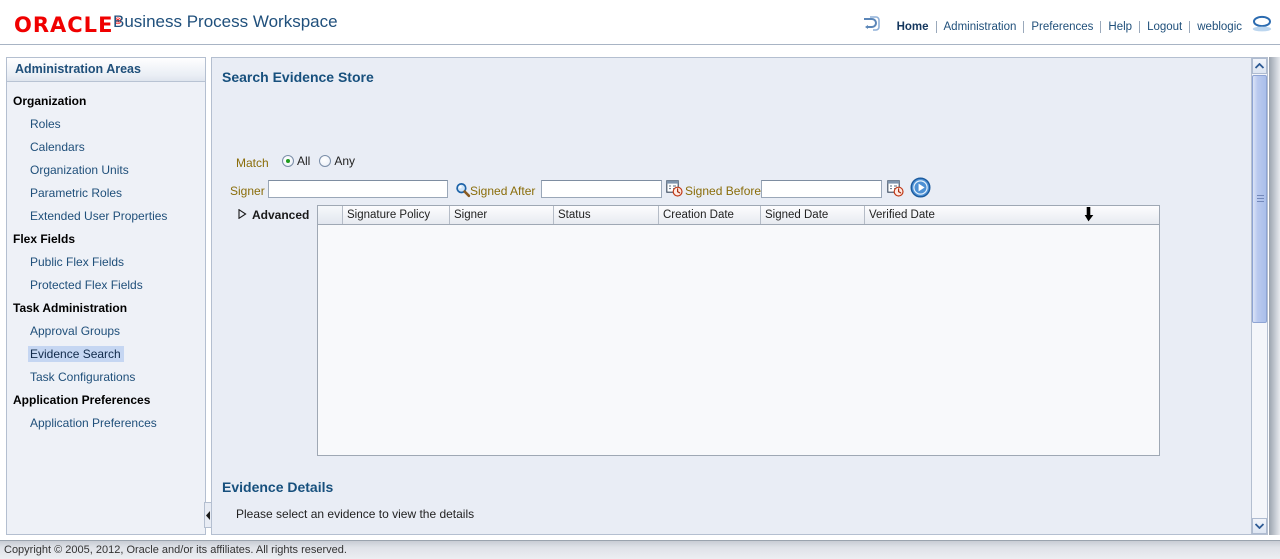 The height and width of the screenshot is (559, 1280). Describe the element at coordinates (1274, 296) in the screenshot. I see `window-right-edge` at that location.